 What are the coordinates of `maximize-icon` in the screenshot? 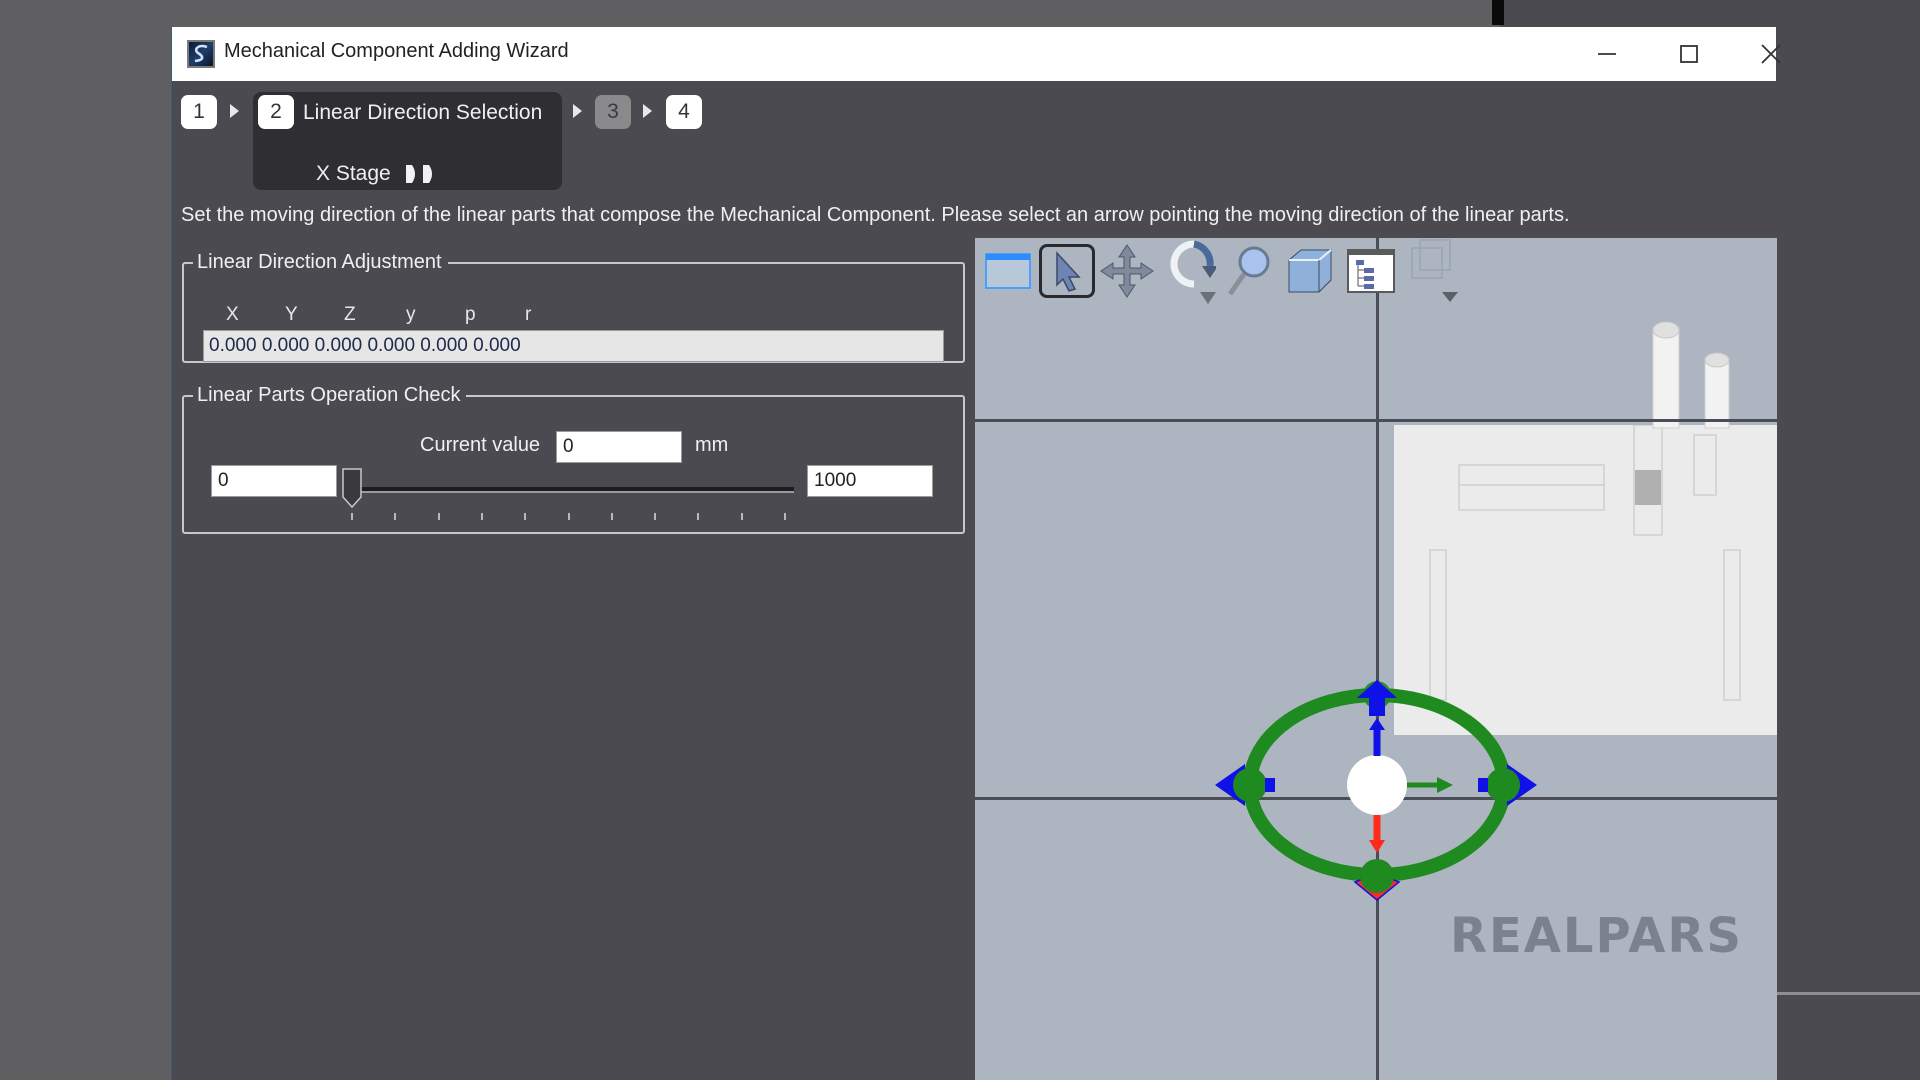 It's located at (1689, 54).